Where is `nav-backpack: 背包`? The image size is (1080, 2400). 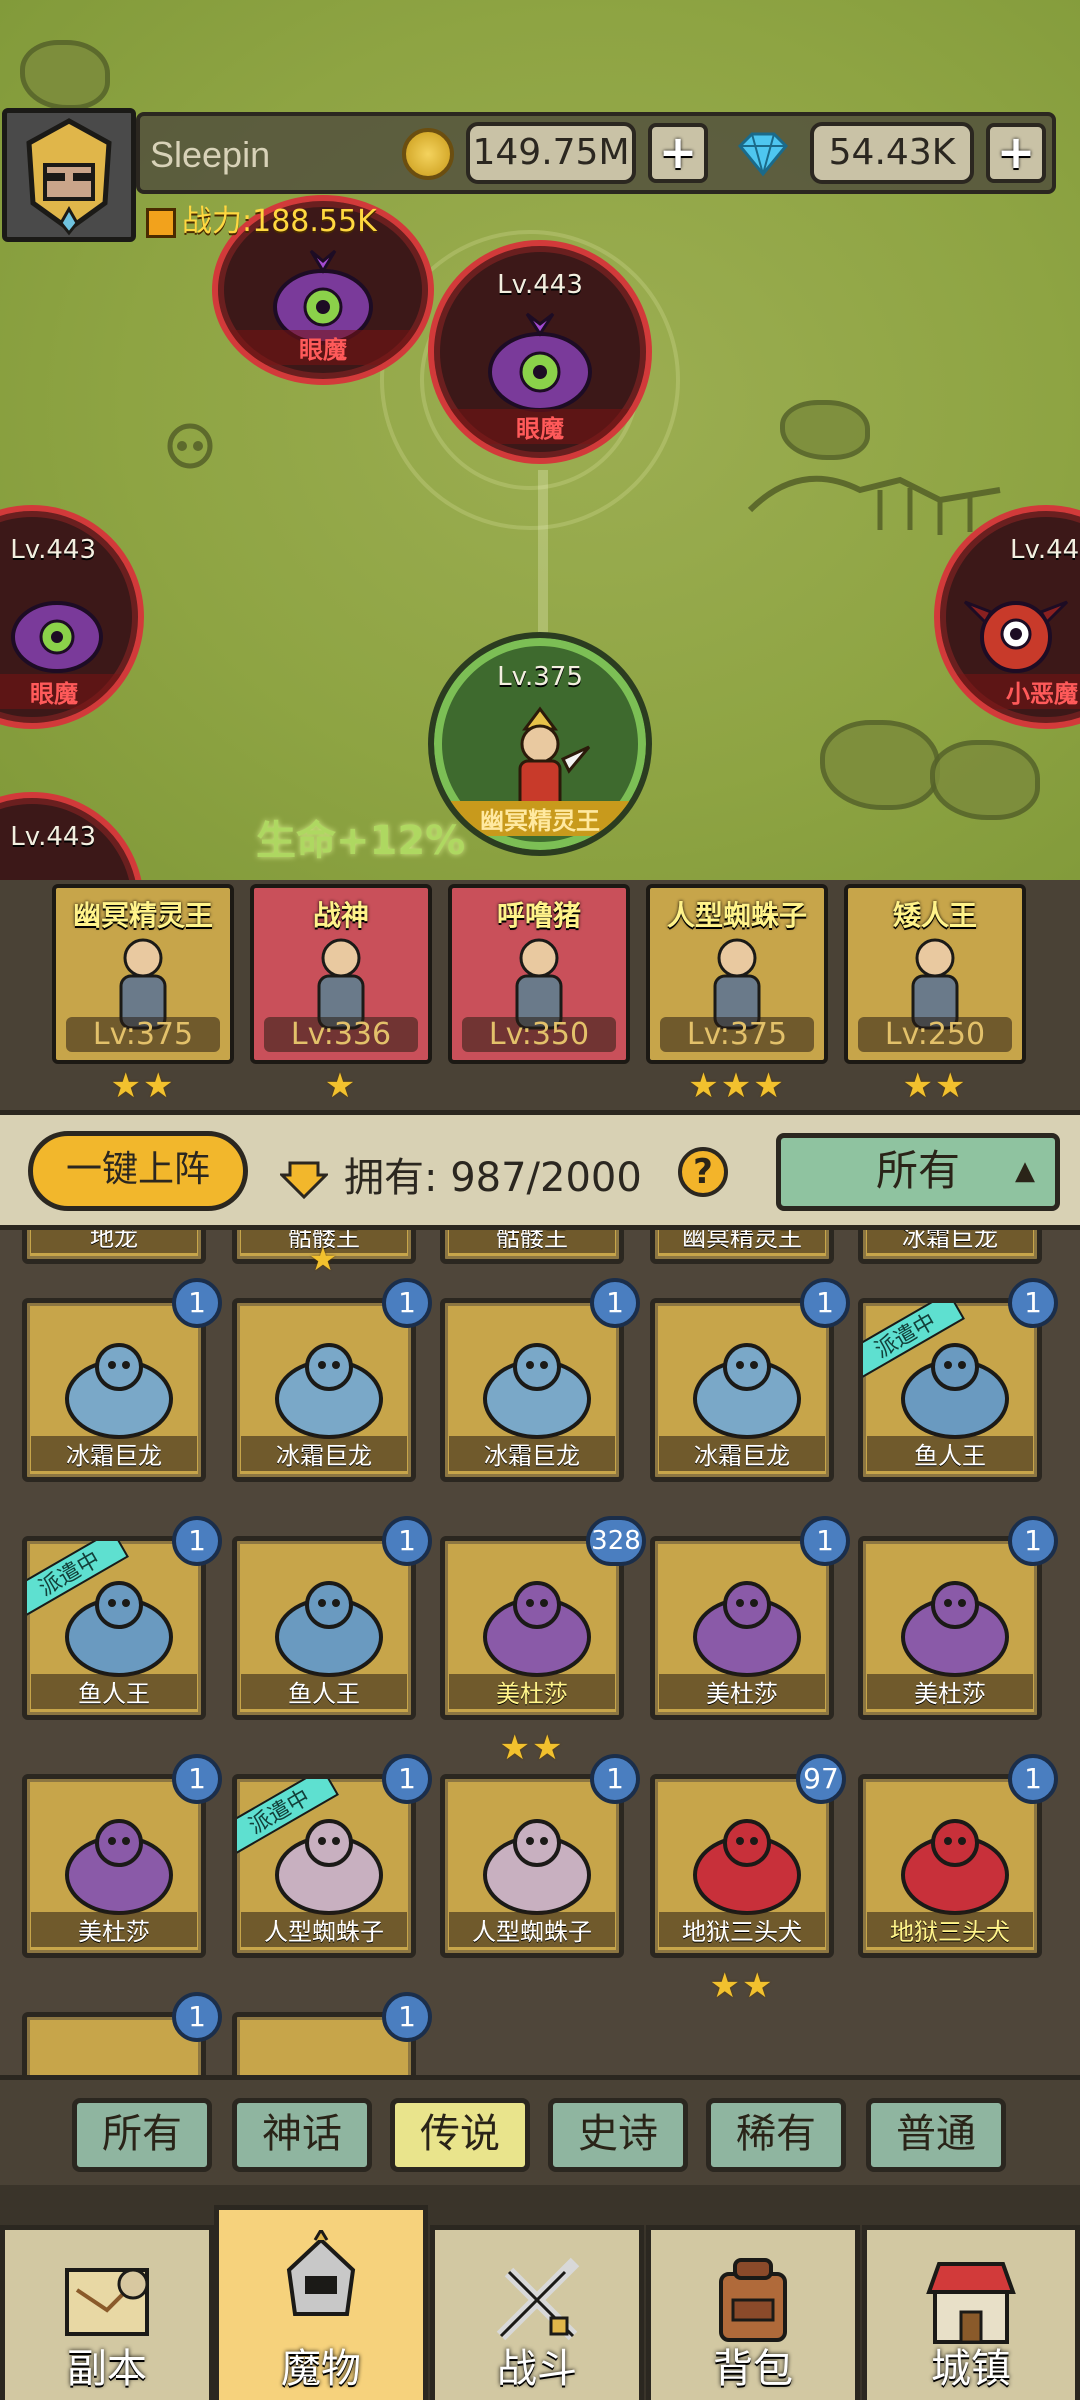 nav-backpack: 背包 is located at coordinates (753, 2312).